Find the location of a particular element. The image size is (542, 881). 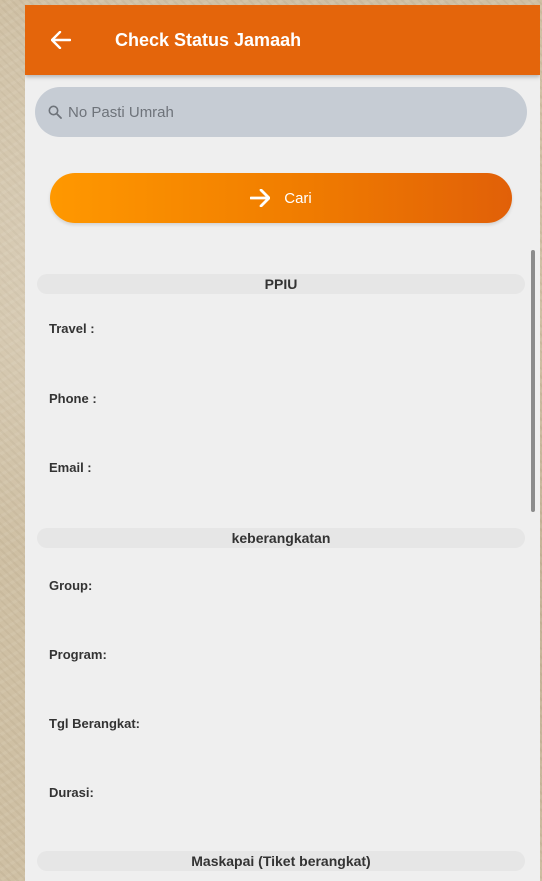

field-tgl-berangkat: Tgl Berangkat: is located at coordinates (95, 723).